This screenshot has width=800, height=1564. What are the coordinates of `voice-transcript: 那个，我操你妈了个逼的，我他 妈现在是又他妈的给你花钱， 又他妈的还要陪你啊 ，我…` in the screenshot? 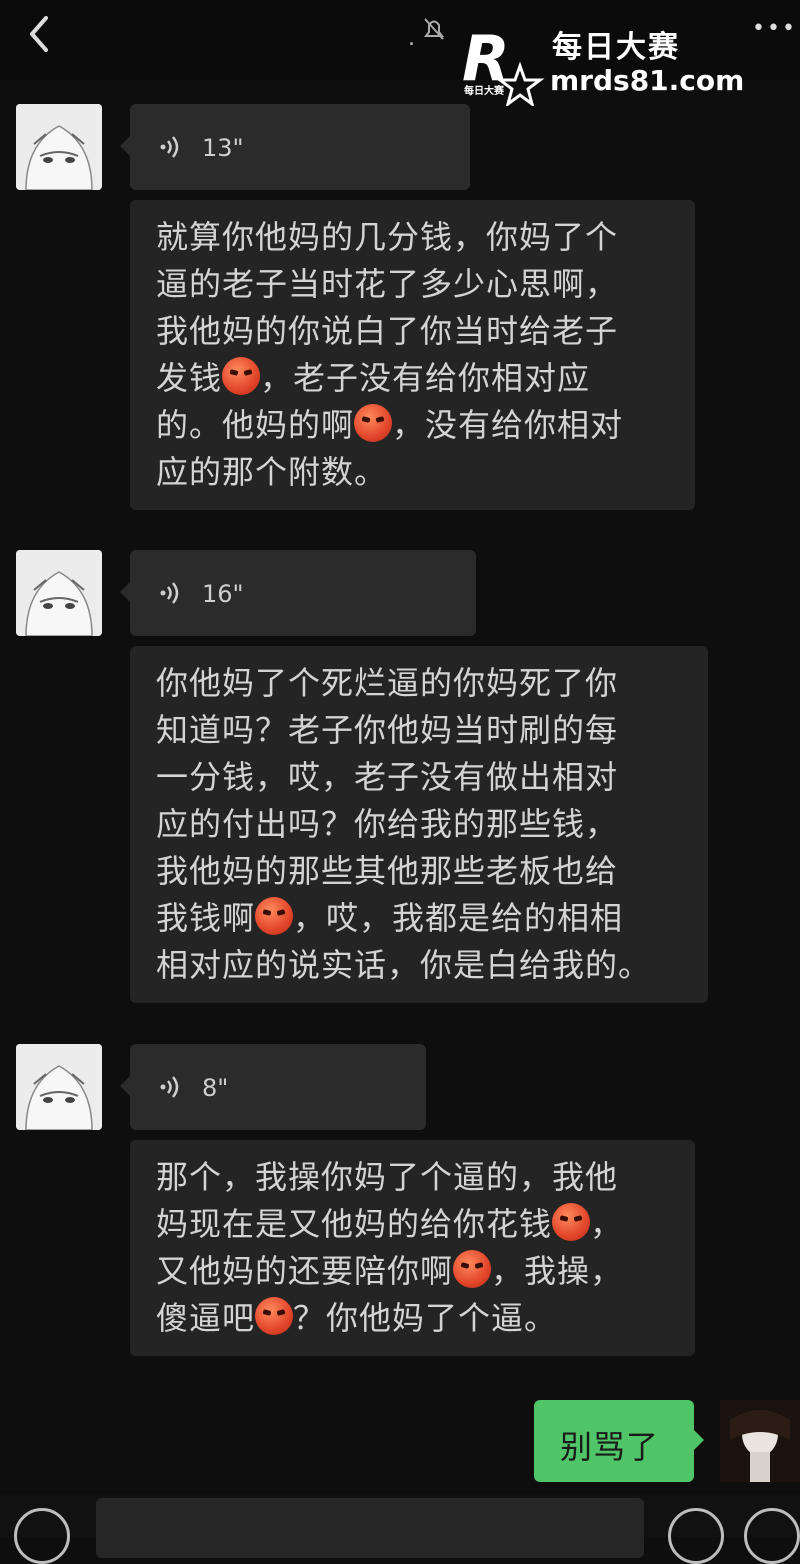 It's located at (412, 1248).